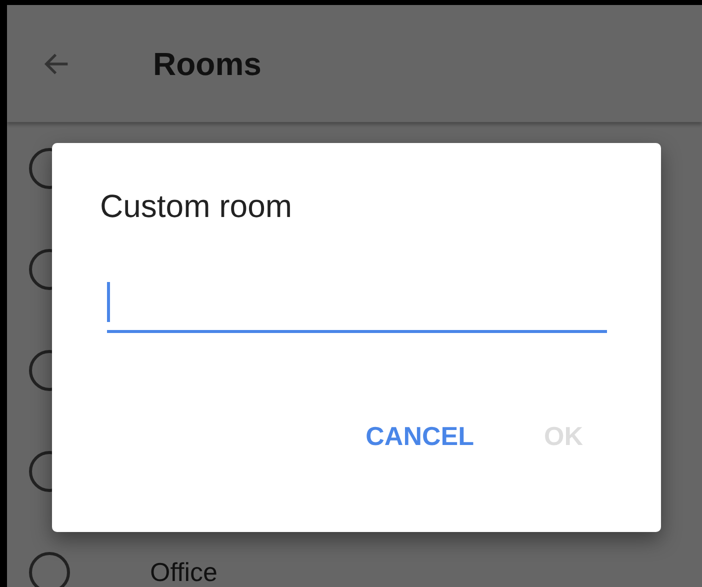  What do you see at coordinates (207, 64) in the screenshot?
I see `screen-title: Rooms` at bounding box center [207, 64].